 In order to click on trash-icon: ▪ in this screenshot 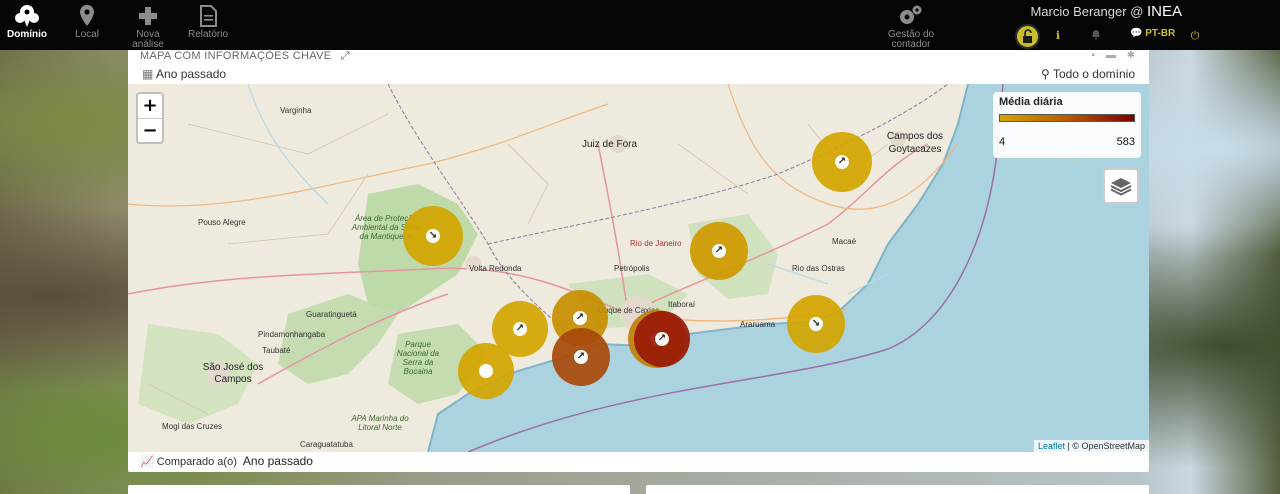, I will do `click(1094, 55)`.